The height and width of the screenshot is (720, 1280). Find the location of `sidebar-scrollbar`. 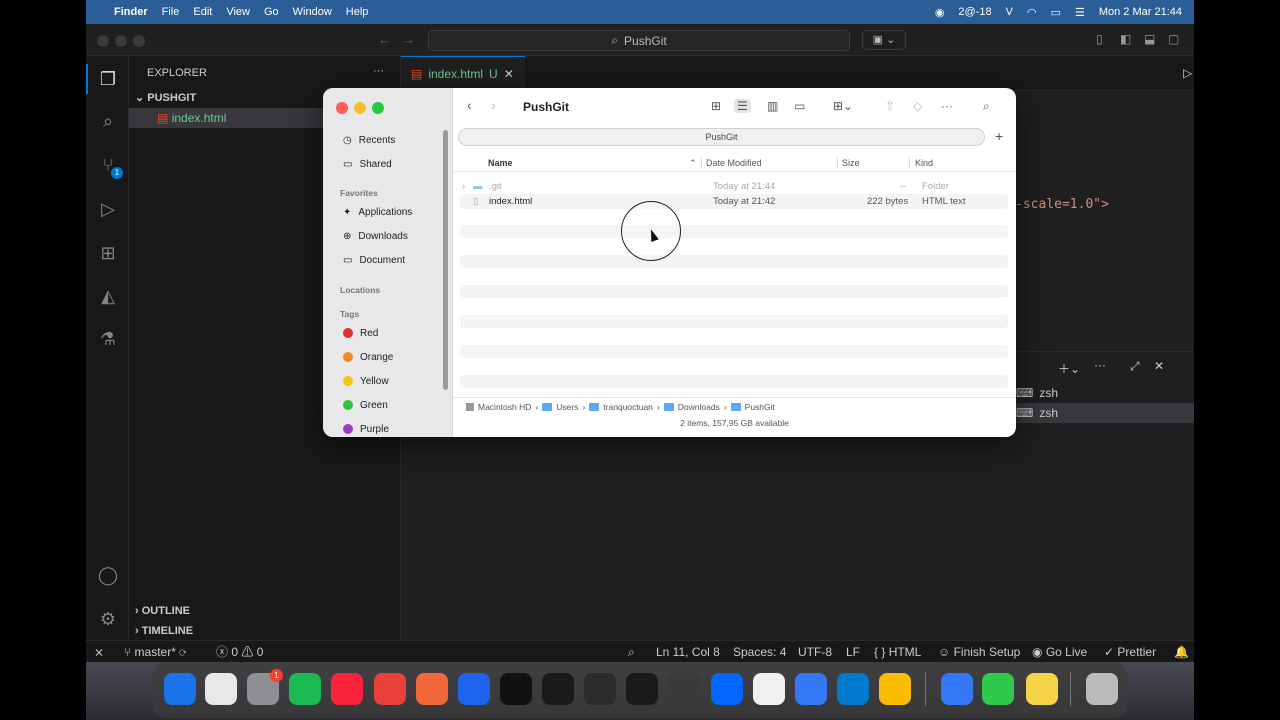

sidebar-scrollbar is located at coordinates (445, 260).